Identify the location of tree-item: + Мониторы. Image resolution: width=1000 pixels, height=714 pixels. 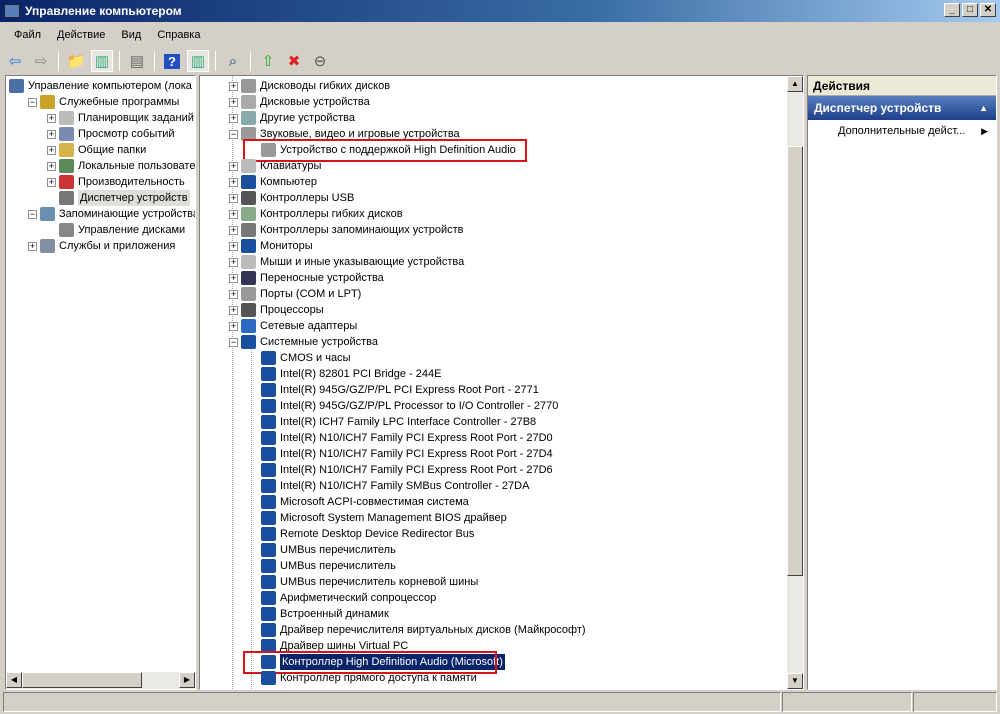
(271, 246).